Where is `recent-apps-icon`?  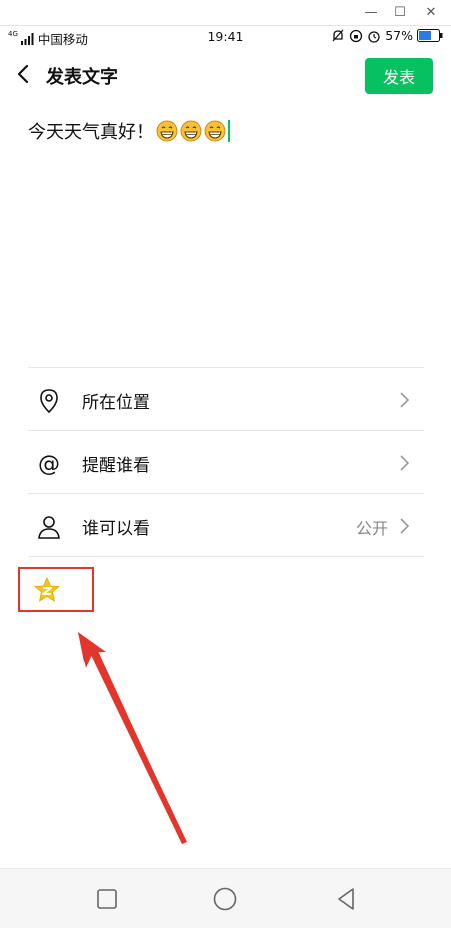 recent-apps-icon is located at coordinates (107, 899).